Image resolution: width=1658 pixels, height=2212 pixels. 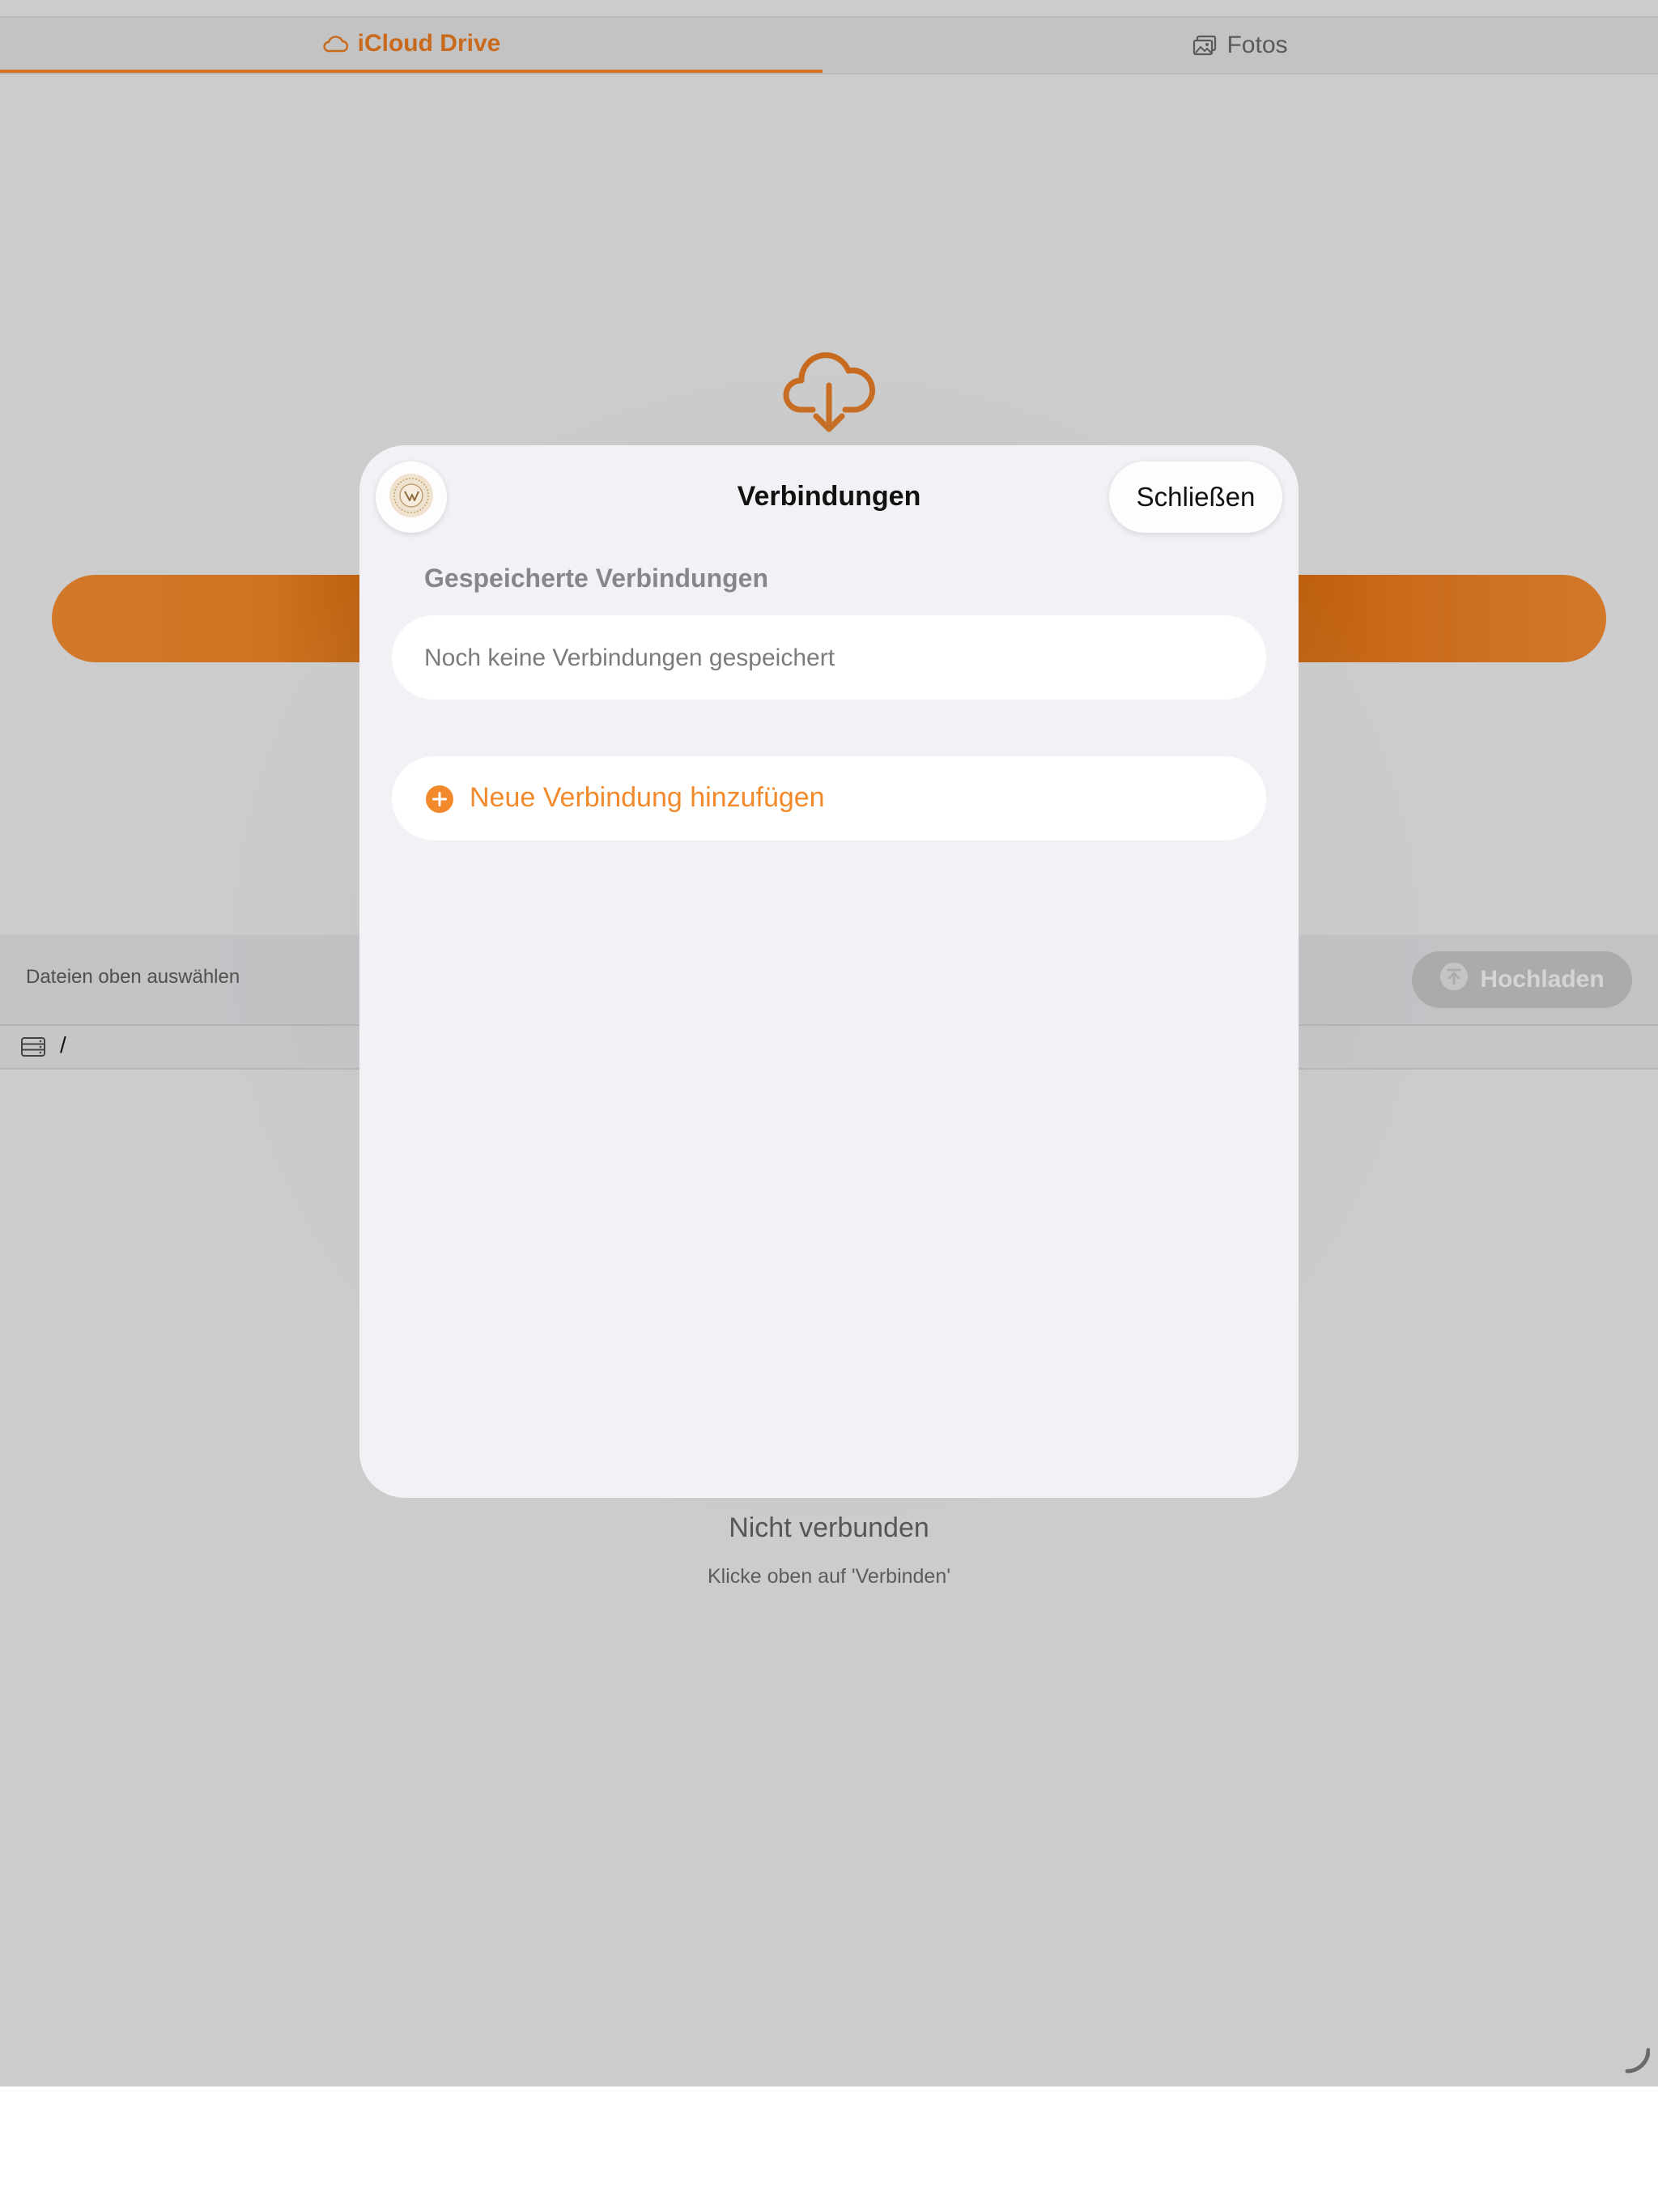 I want to click on saved-connections-heading: Gespeicherte Verbindungen, so click(x=596, y=578).